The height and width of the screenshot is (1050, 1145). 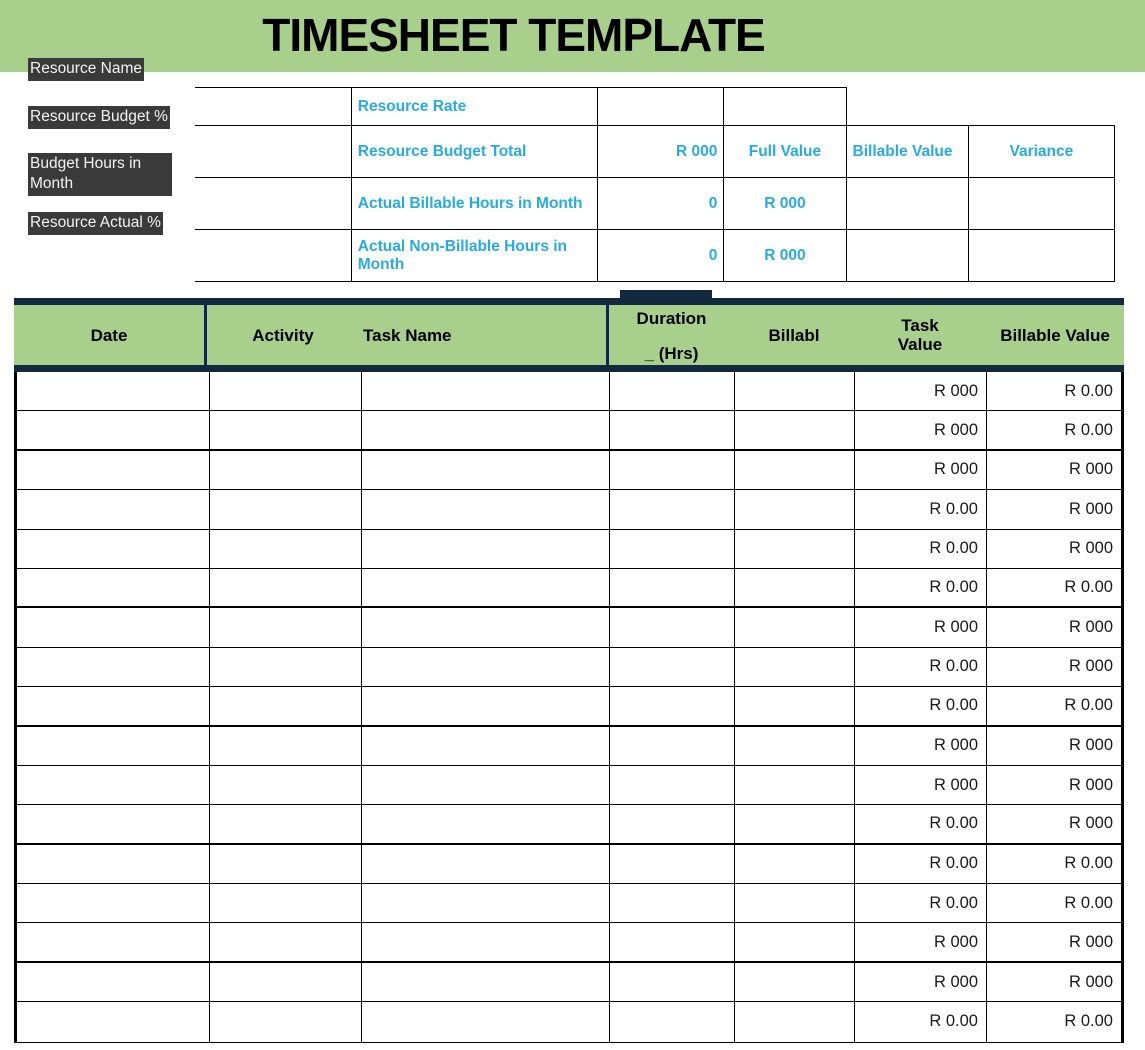 I want to click on actual-non-billable-hours: 0, so click(x=661, y=255).